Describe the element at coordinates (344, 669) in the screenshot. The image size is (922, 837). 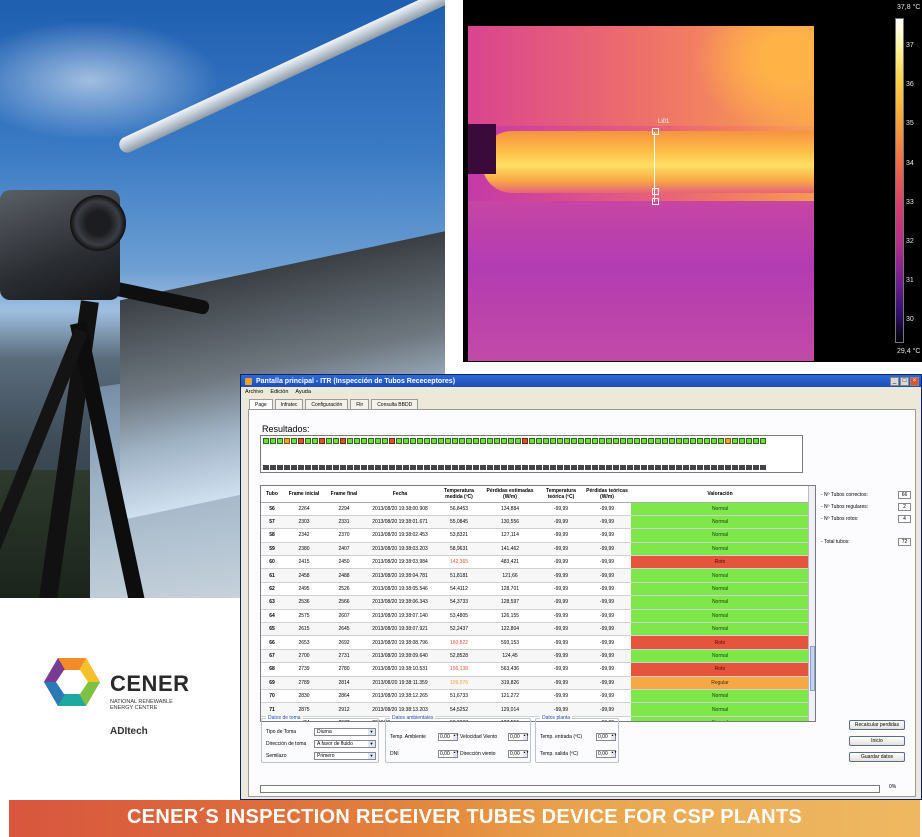
I see `table-cell: 2780` at that location.